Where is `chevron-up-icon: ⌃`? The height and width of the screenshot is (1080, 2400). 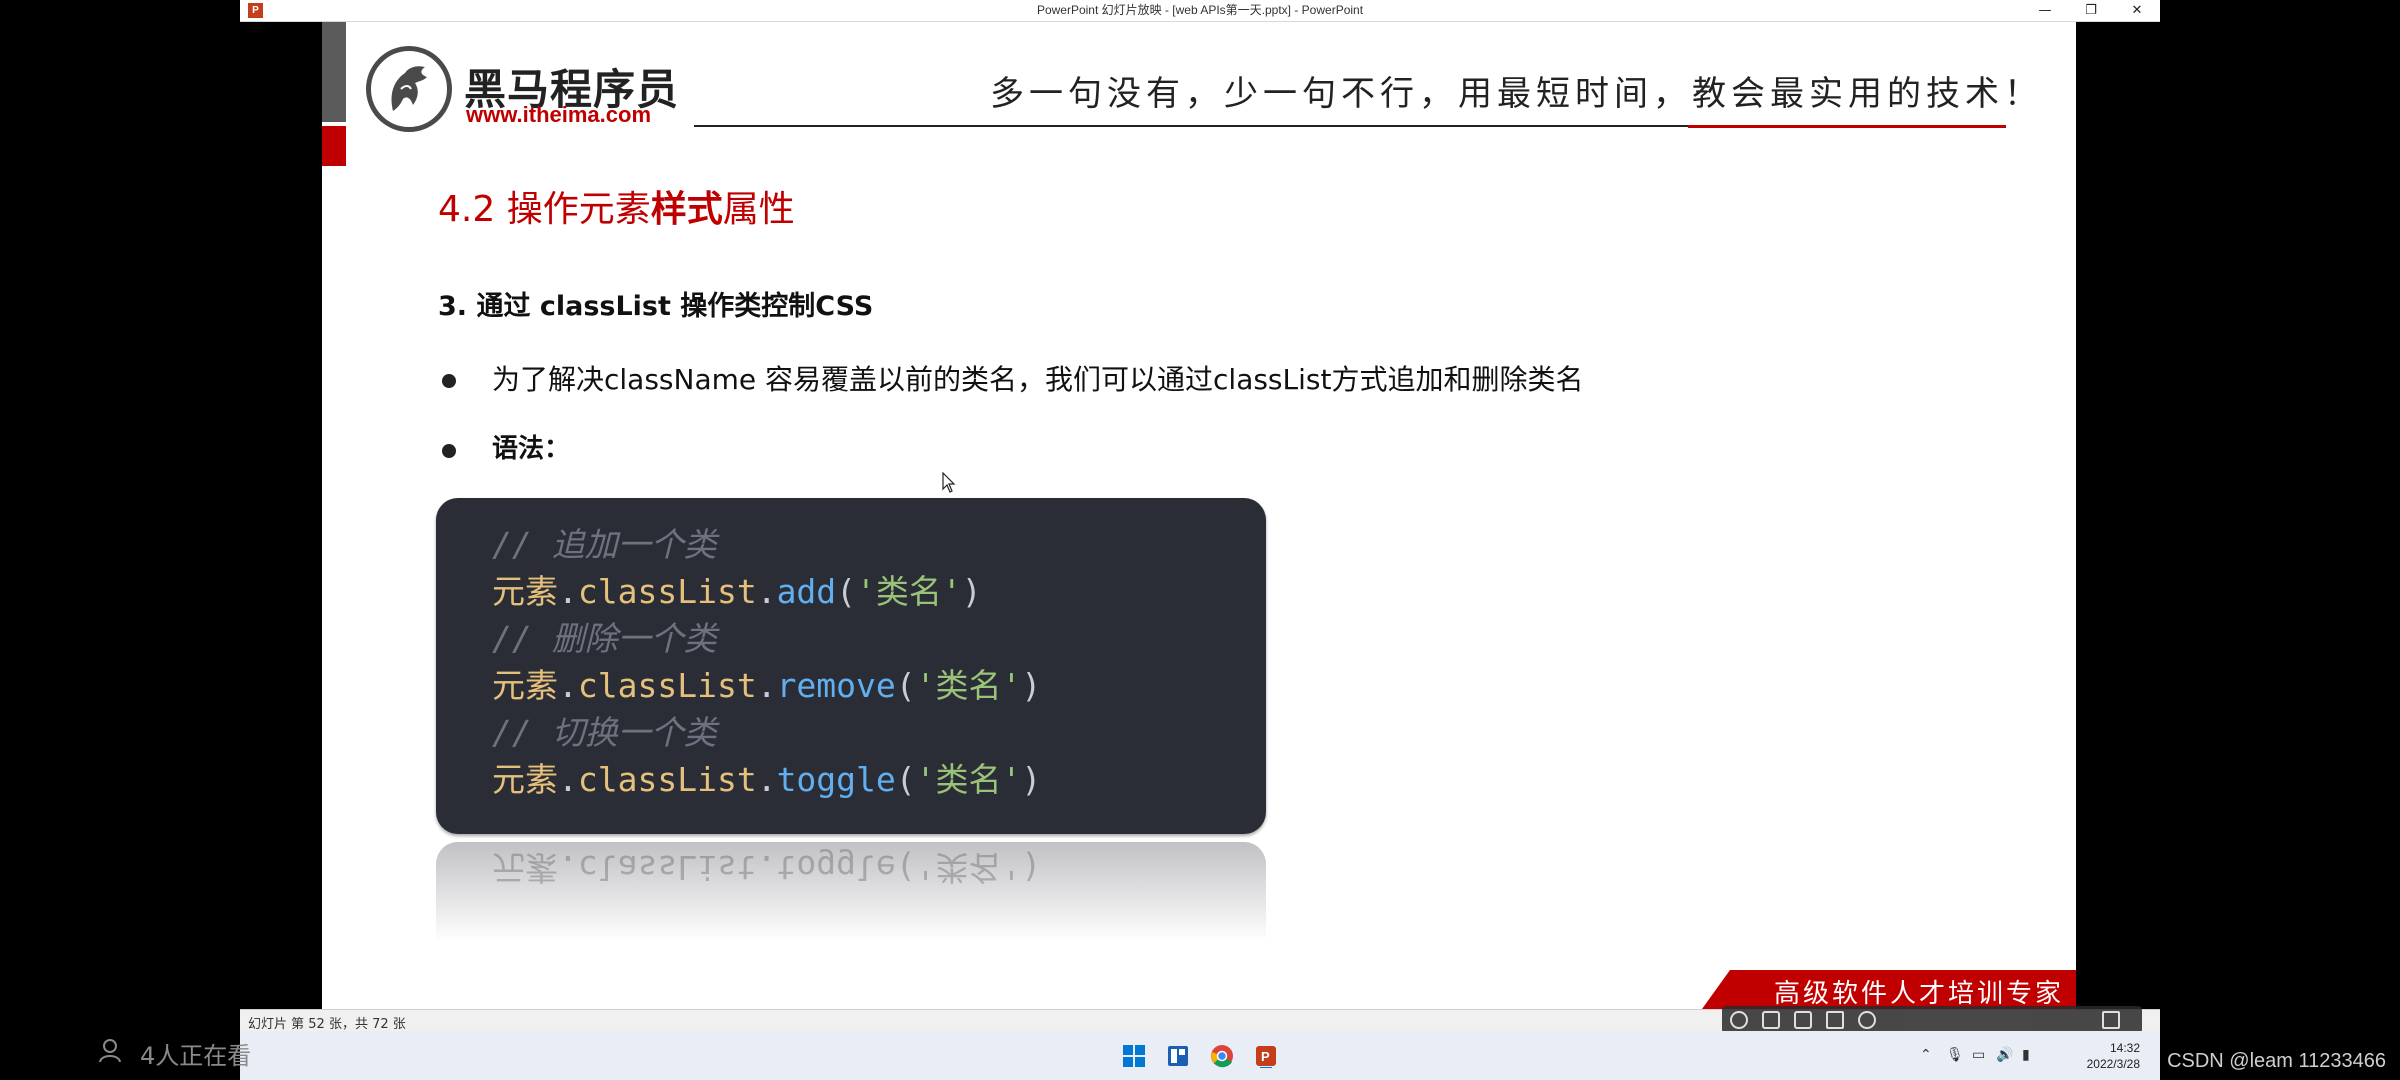 chevron-up-icon: ⌃ is located at coordinates (1926, 1055).